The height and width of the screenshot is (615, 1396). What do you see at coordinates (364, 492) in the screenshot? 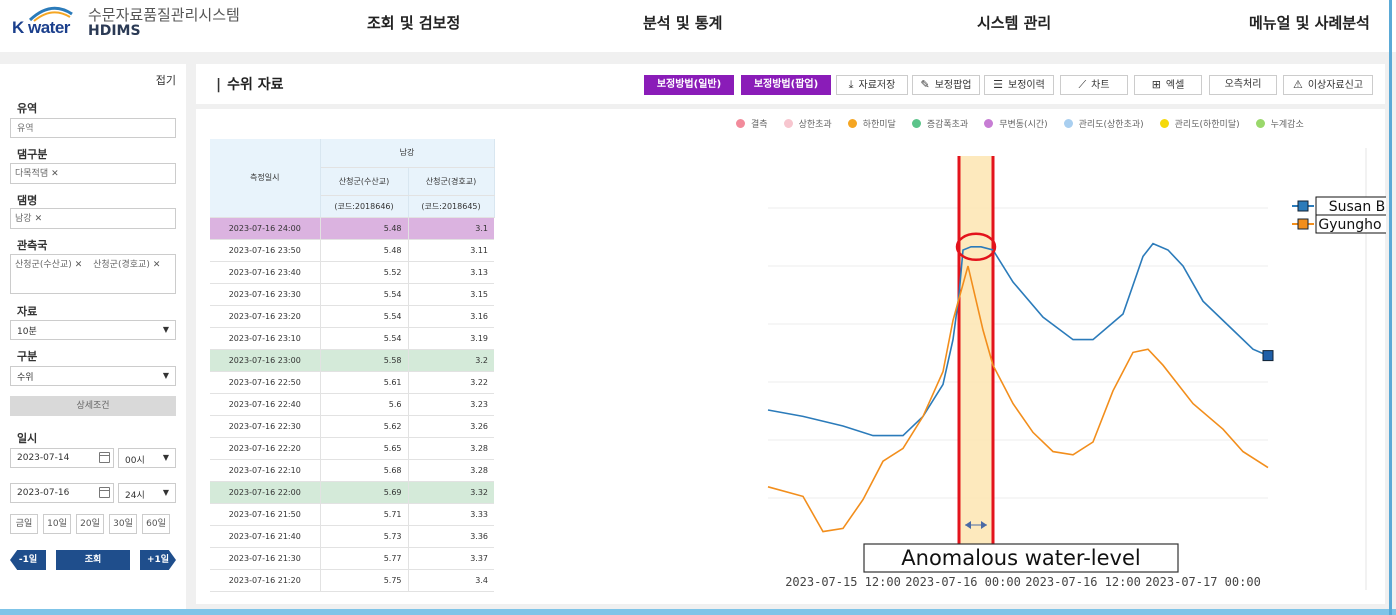
I see `cell-susan: 5.69` at bounding box center [364, 492].